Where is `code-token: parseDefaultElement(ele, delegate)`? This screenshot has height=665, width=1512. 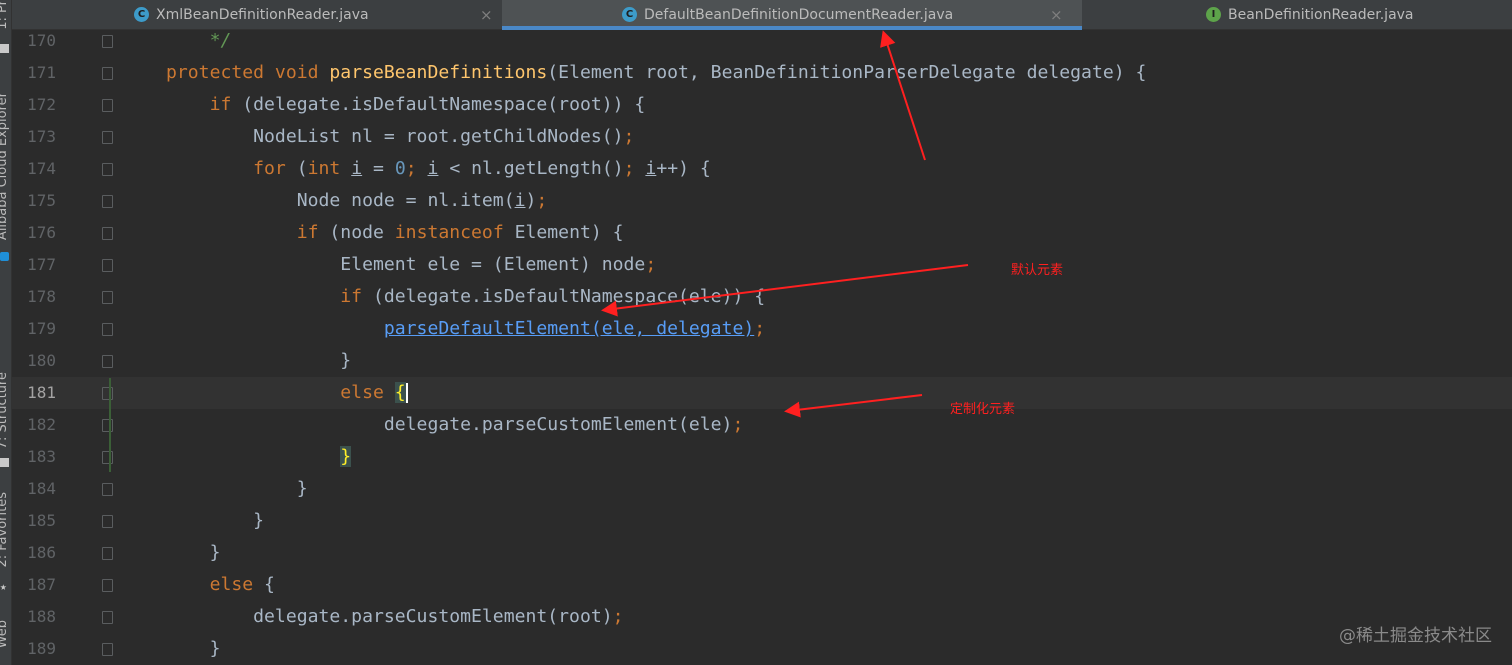 code-token: parseDefaultElement(ele, delegate) is located at coordinates (569, 328).